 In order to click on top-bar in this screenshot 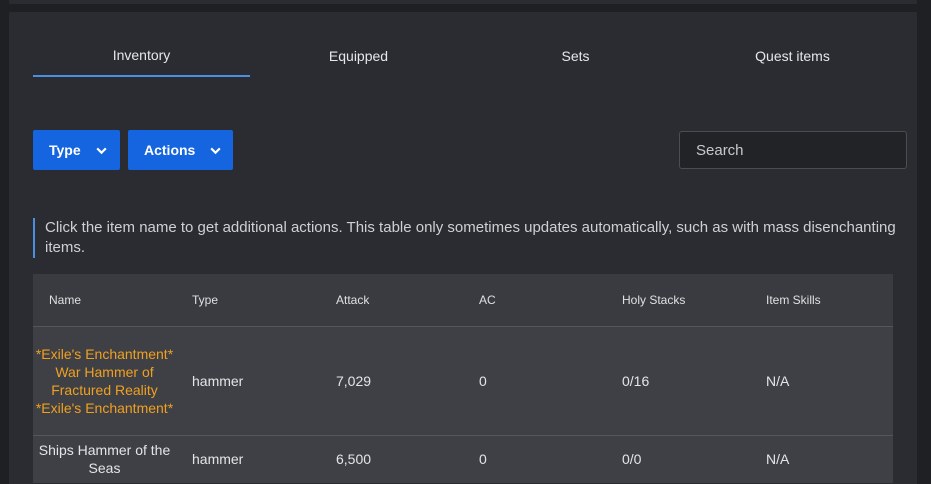, I will do `click(463, 2)`.